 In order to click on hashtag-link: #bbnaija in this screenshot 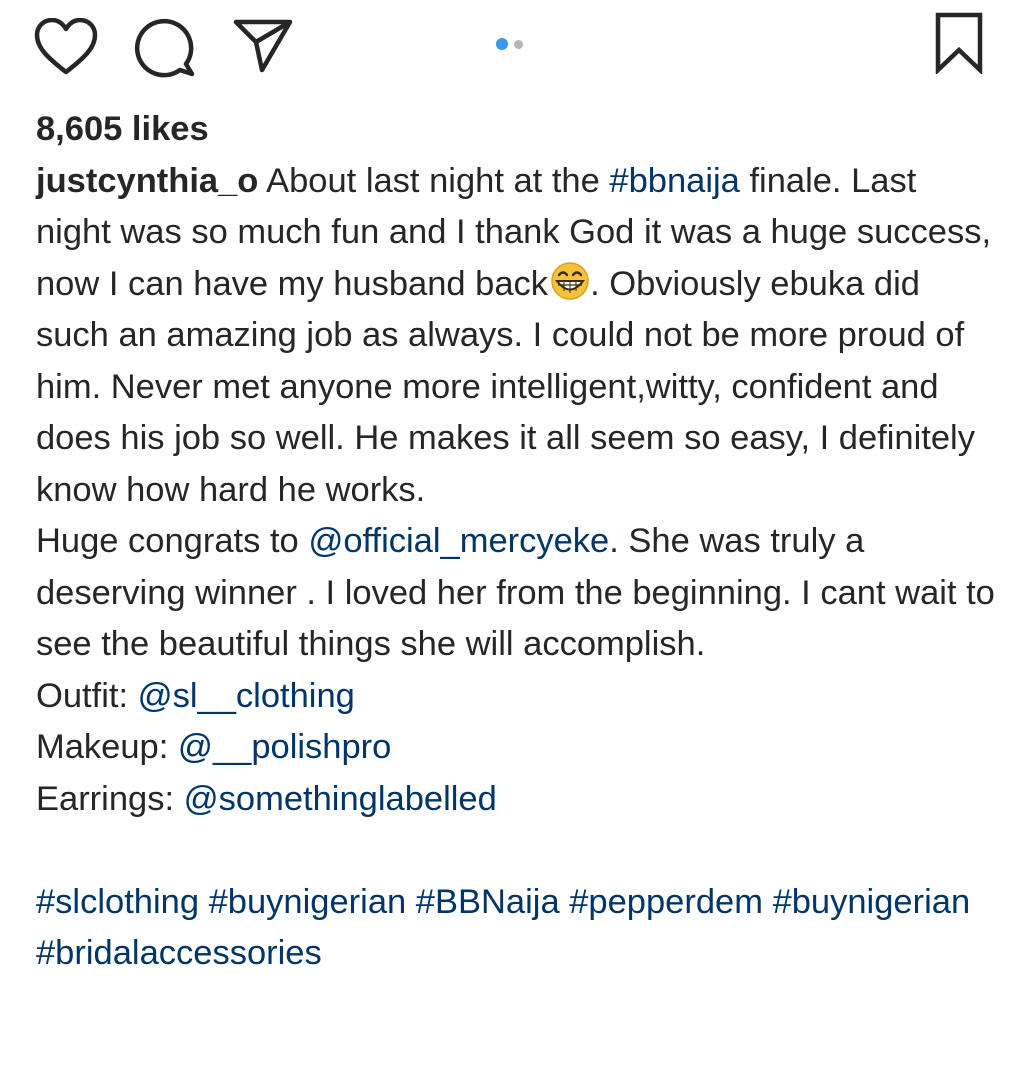, I will do `click(674, 181)`.